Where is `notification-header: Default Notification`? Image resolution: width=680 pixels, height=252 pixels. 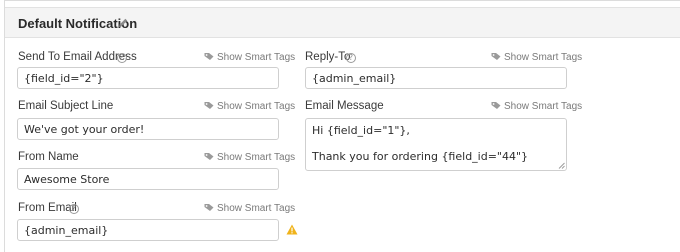 notification-header: Default Notification is located at coordinates (342, 22).